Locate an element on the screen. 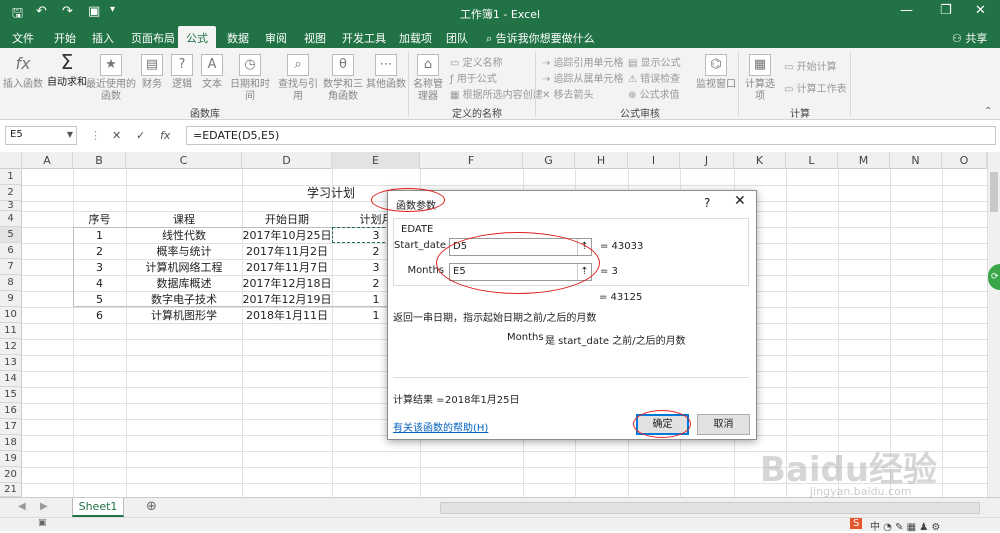 This screenshot has width=1000, height=533. tab-page-layout: 页面布局 is located at coordinates (153, 38).